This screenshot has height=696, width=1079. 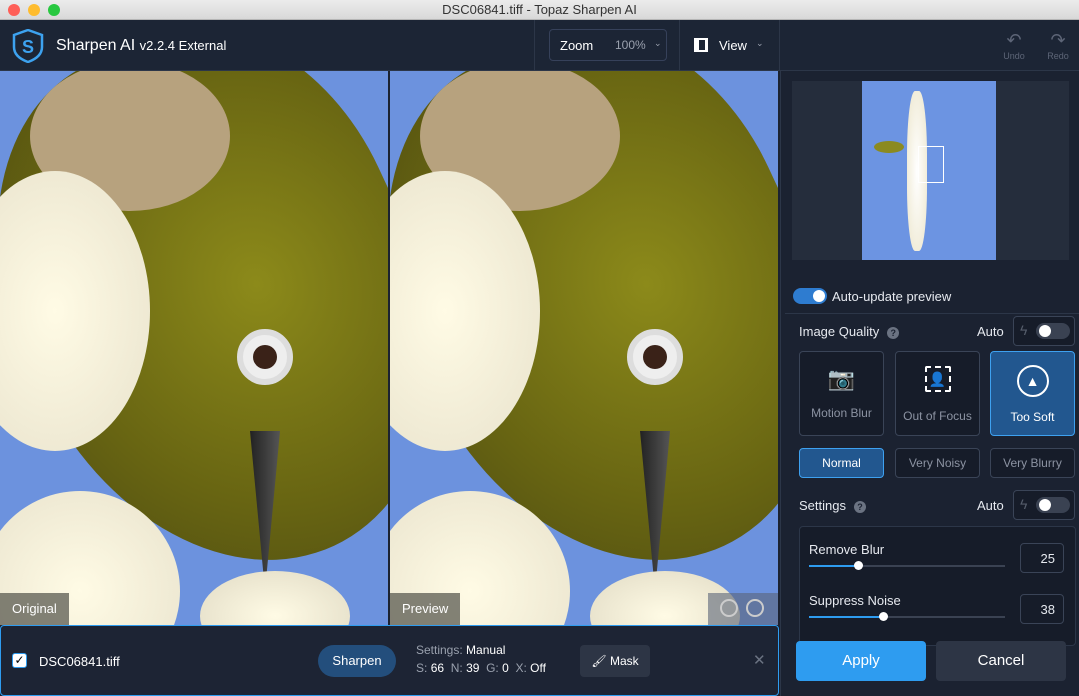 I want to click on suppress-noise-slider, so click(x=907, y=616).